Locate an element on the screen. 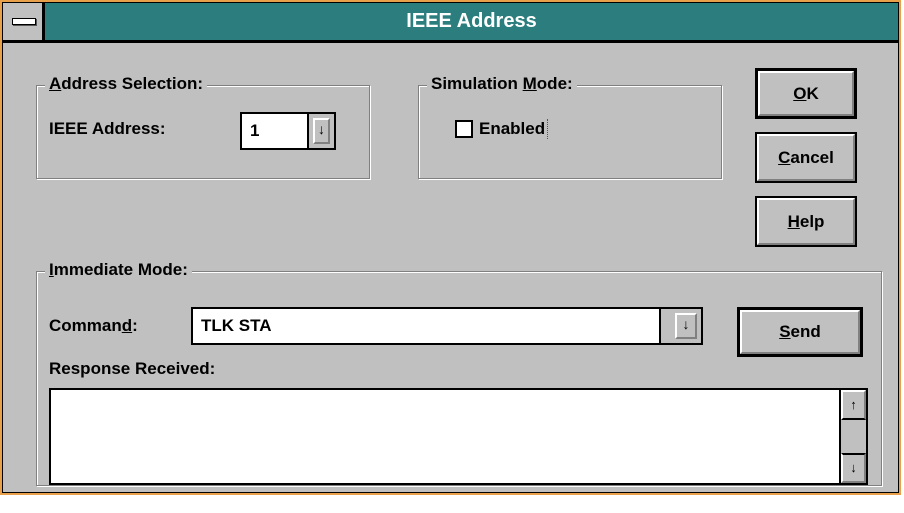 This screenshot has height=513, width=904. system-menu-icon is located at coordinates (24, 21).